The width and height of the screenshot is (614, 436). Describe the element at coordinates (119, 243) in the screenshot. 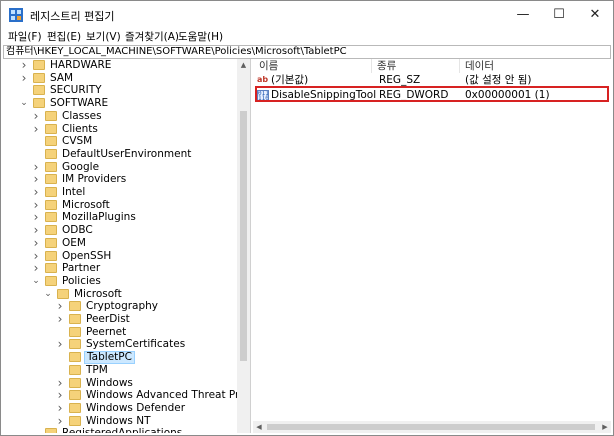

I see `tree-item: › OEM` at that location.